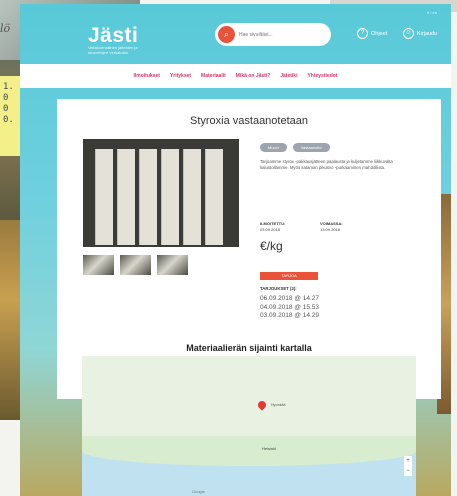  Describe the element at coordinates (226, 34) in the screenshot. I see `search-icon: ⌕` at that location.